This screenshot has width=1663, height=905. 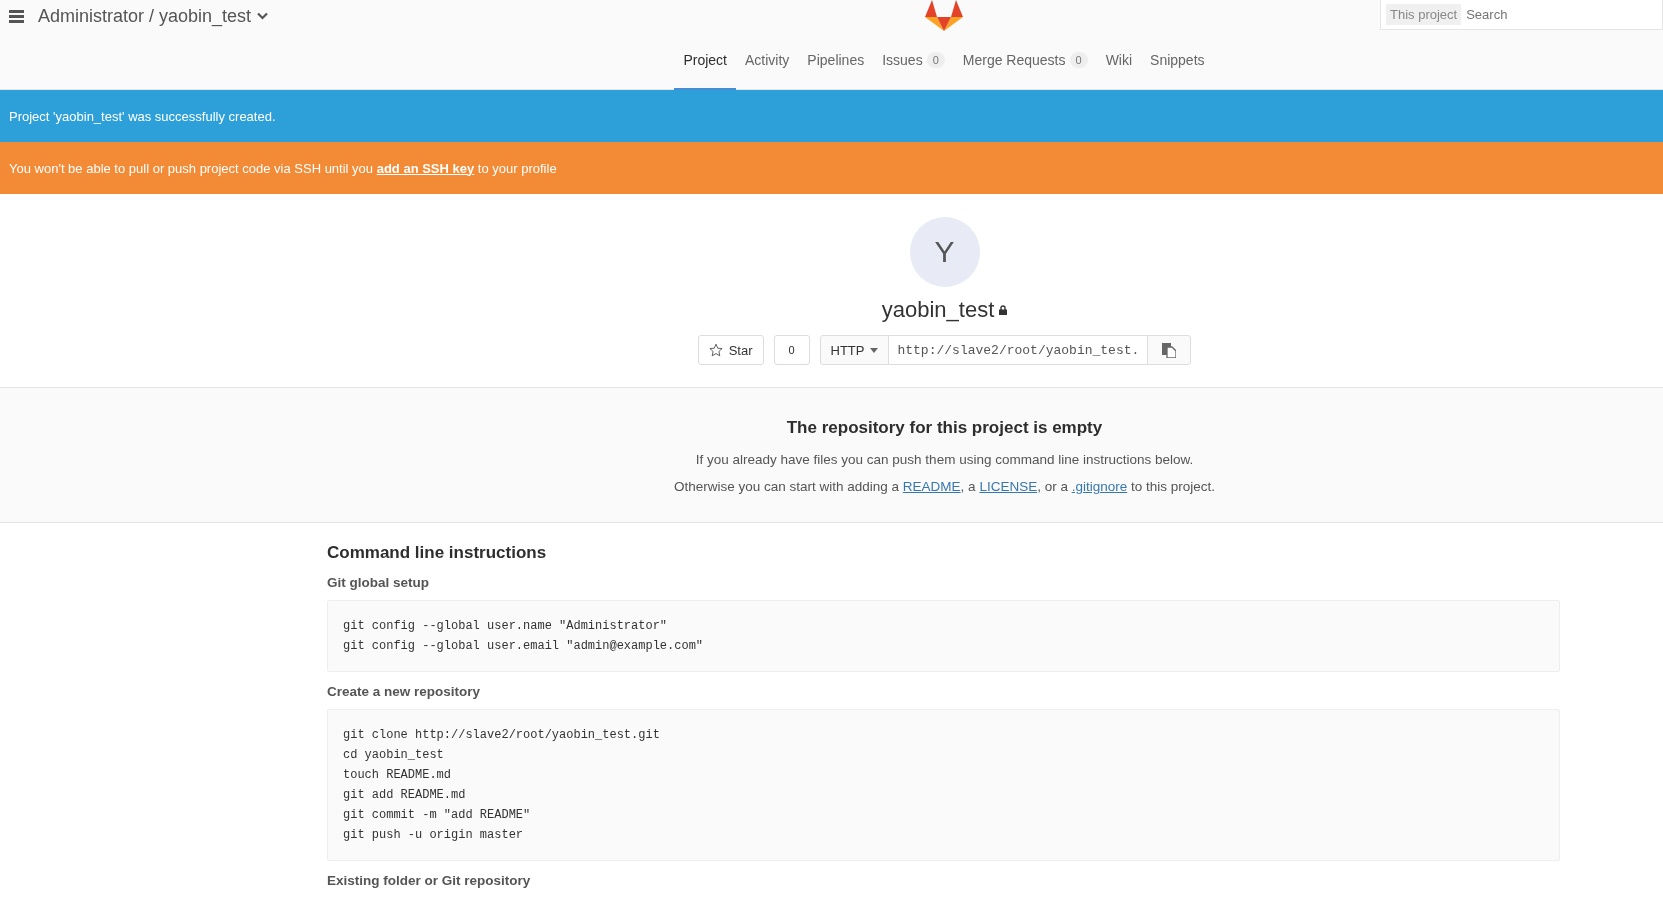 I want to click on code-block: git clone http://slave2/root/yaobin_test.git cd yaobin_test touch README.md git add README.md git commit -m "add README" git push -u origin master, so click(x=943, y=785).